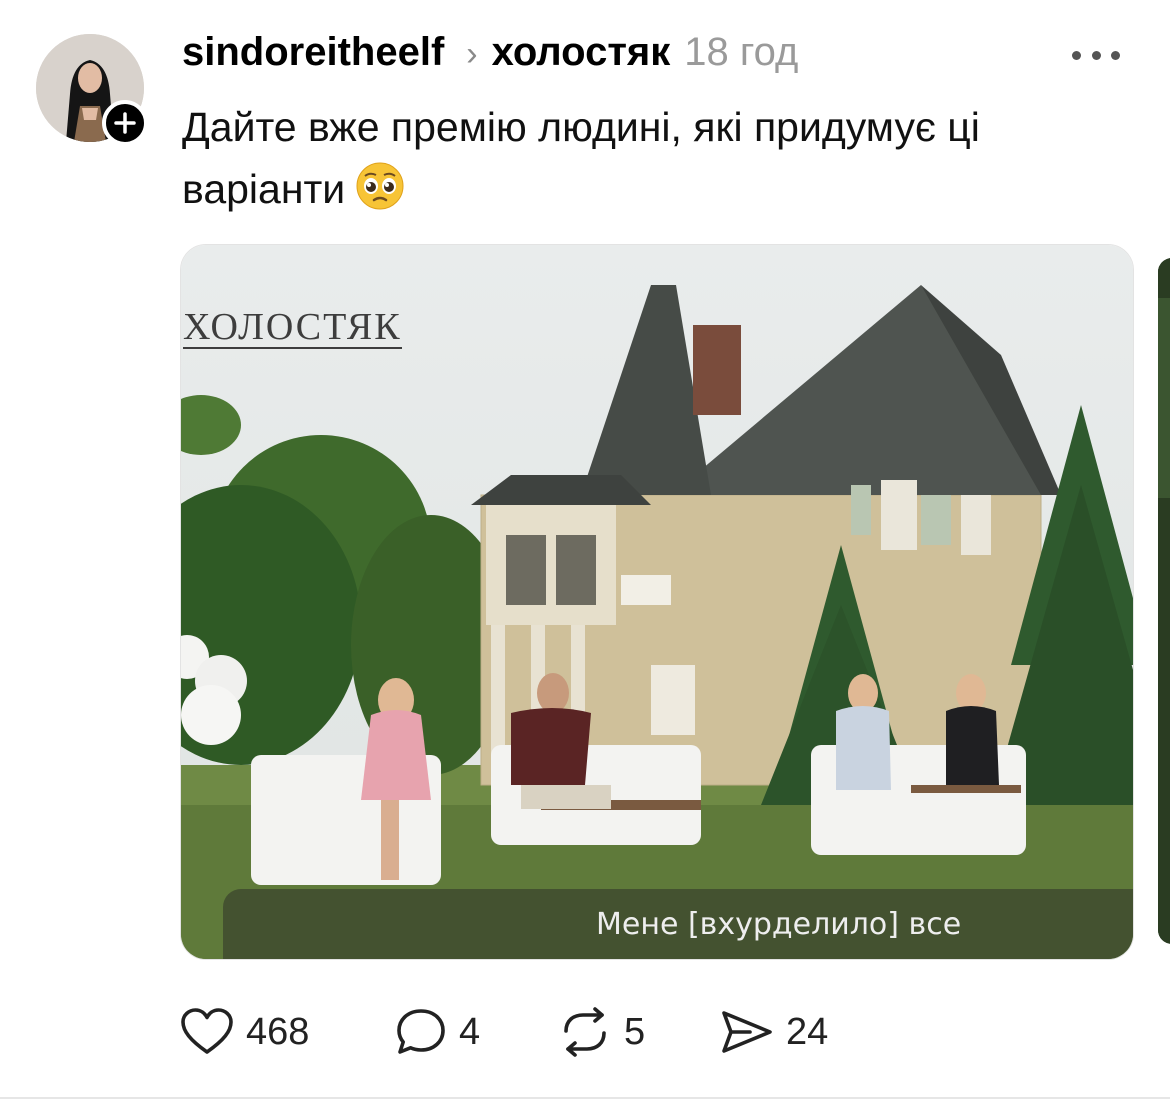 This screenshot has height=1109, width=1170. What do you see at coordinates (472, 54) in the screenshot?
I see `chevron-right-icon: ›` at bounding box center [472, 54].